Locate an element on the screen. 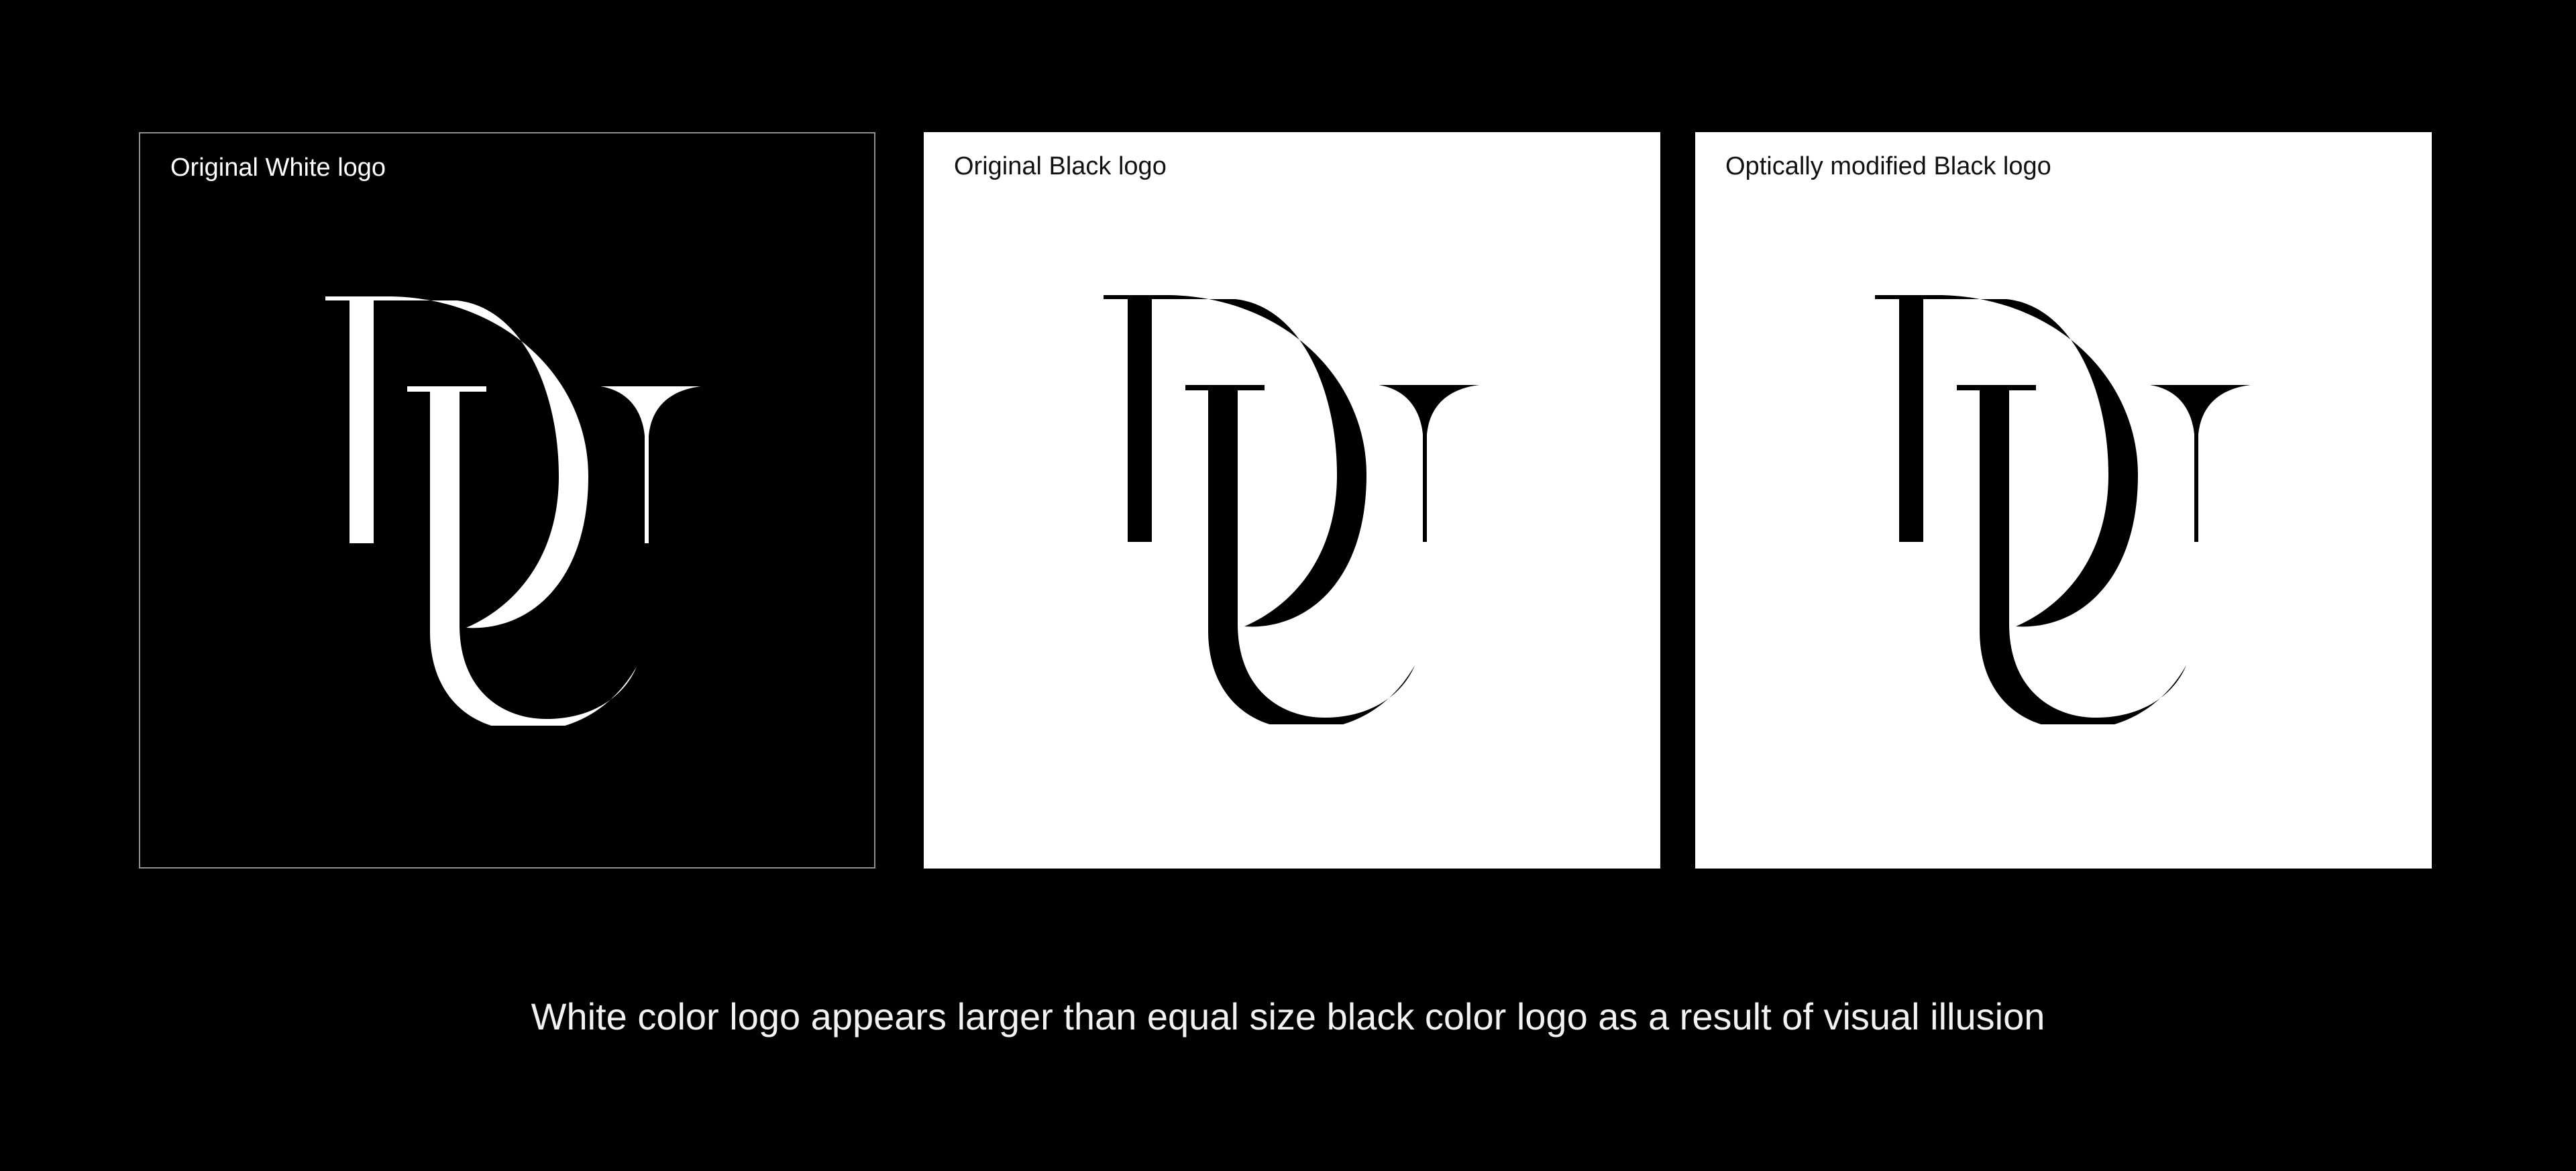 This screenshot has width=2576, height=1171. panel-label: Original Black logo is located at coordinates (1060, 166).